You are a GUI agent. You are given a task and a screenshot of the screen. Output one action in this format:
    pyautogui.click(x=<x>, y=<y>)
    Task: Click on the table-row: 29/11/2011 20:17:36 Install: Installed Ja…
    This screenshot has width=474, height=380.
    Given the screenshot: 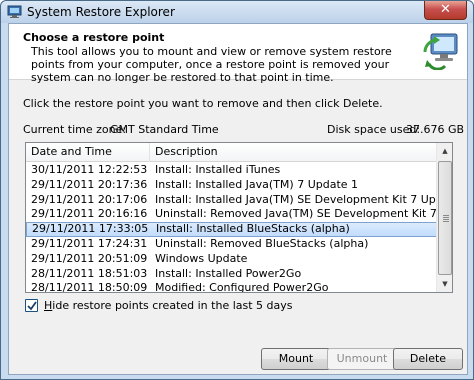 What is the action you would take?
    pyautogui.click(x=231, y=185)
    